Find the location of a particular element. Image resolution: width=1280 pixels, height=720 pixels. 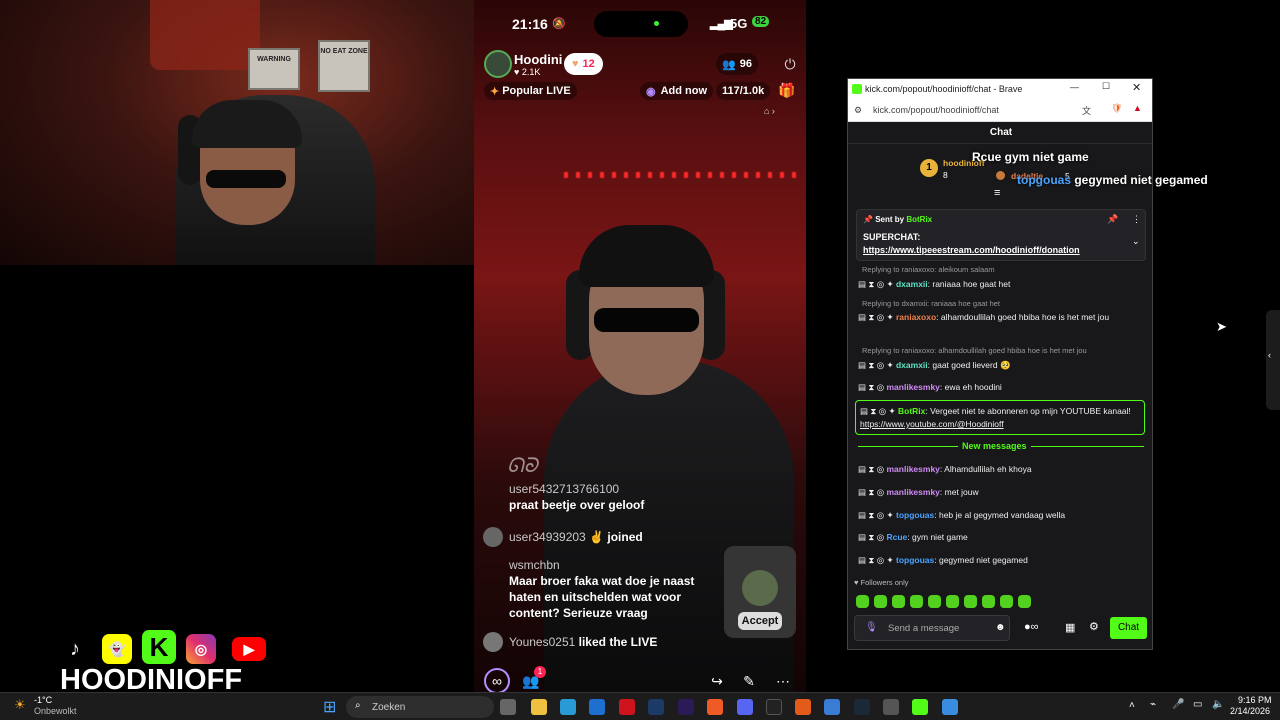

chat-username: Rcue is located at coordinates (897, 537).